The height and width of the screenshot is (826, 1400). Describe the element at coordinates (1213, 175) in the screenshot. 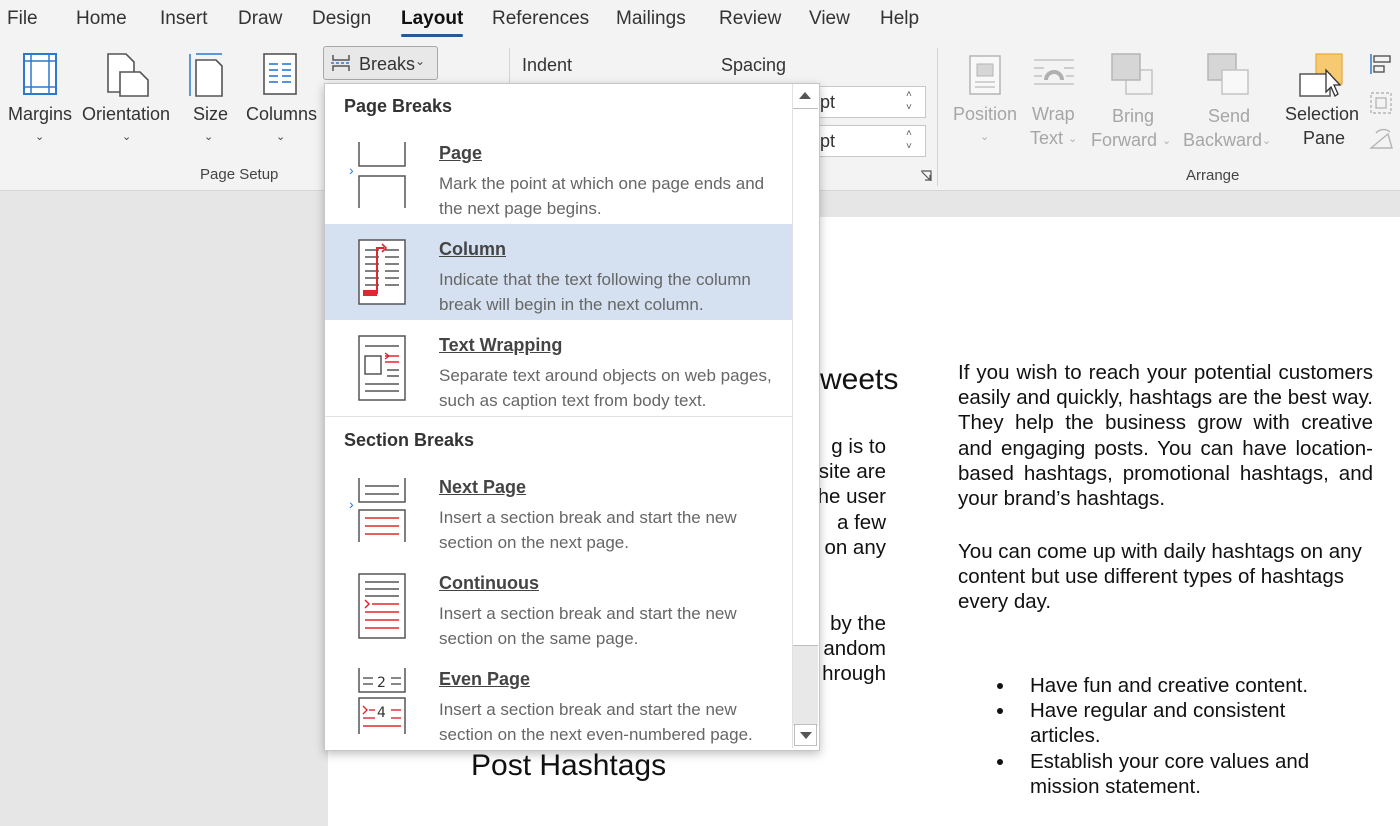

I see `arrange-group-label: Arrange` at that location.